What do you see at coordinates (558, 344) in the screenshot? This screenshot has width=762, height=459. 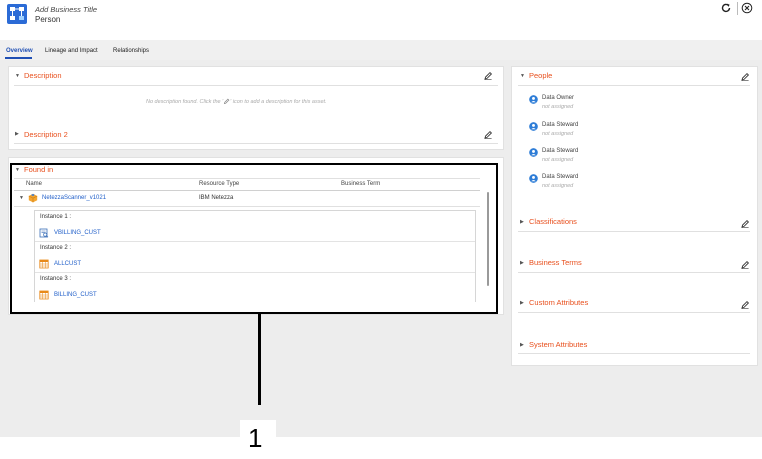 I see `system-attributes-section-title: System Attributes` at bounding box center [558, 344].